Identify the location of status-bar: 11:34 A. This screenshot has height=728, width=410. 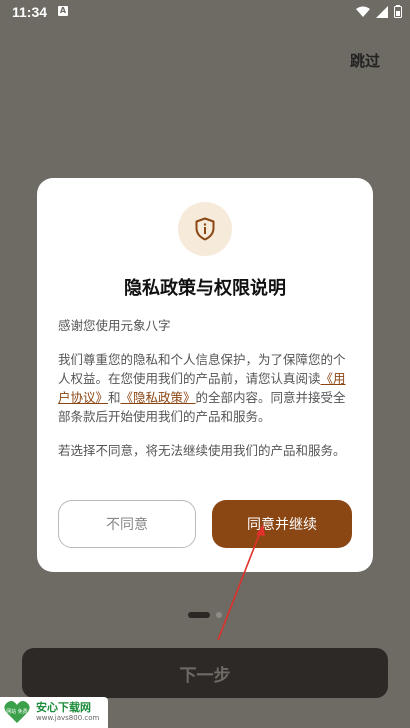
(205, 12).